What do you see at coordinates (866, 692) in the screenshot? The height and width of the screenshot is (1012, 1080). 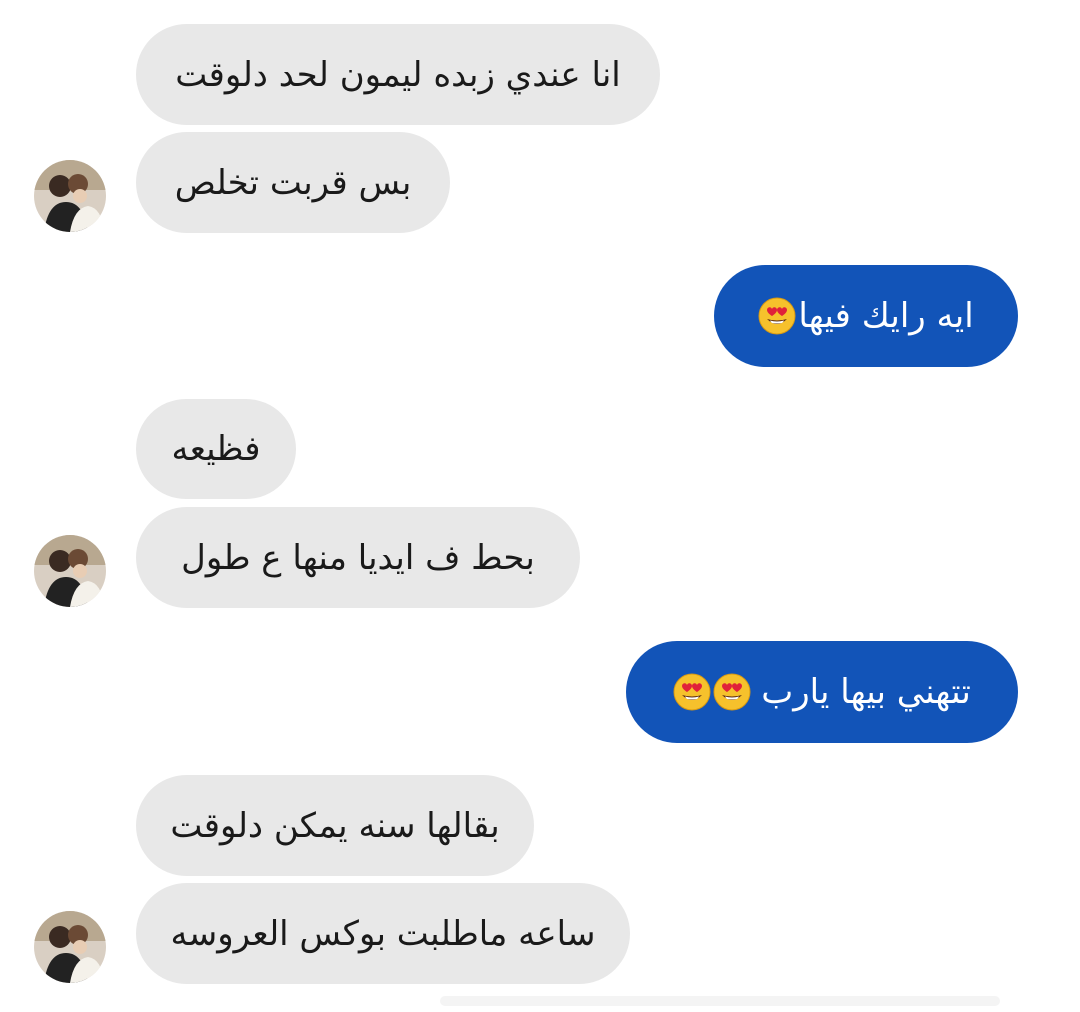 I see `message-text: تتهني بيها يارب` at bounding box center [866, 692].